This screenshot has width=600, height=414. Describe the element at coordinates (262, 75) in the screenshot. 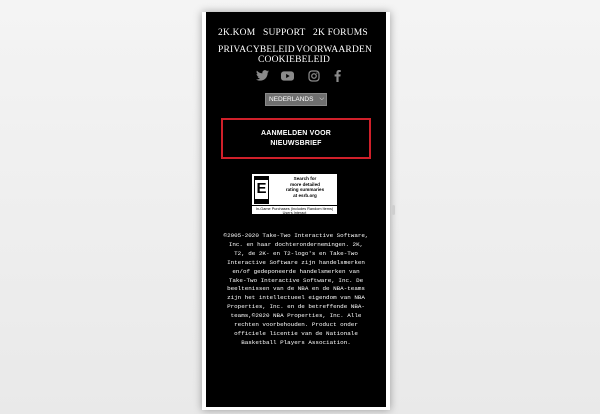

I see `twitter-icon` at that location.